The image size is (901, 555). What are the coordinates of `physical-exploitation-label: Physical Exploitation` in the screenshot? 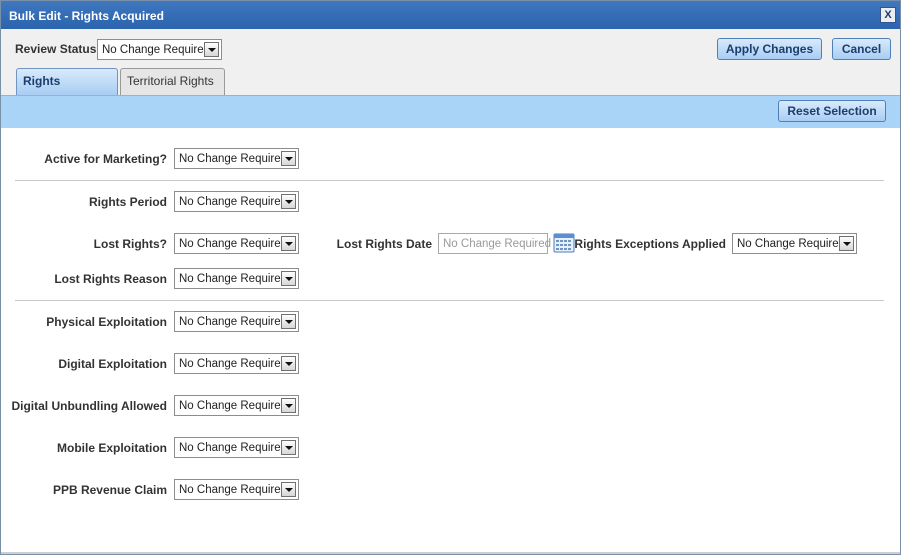 It's located at (106, 322).